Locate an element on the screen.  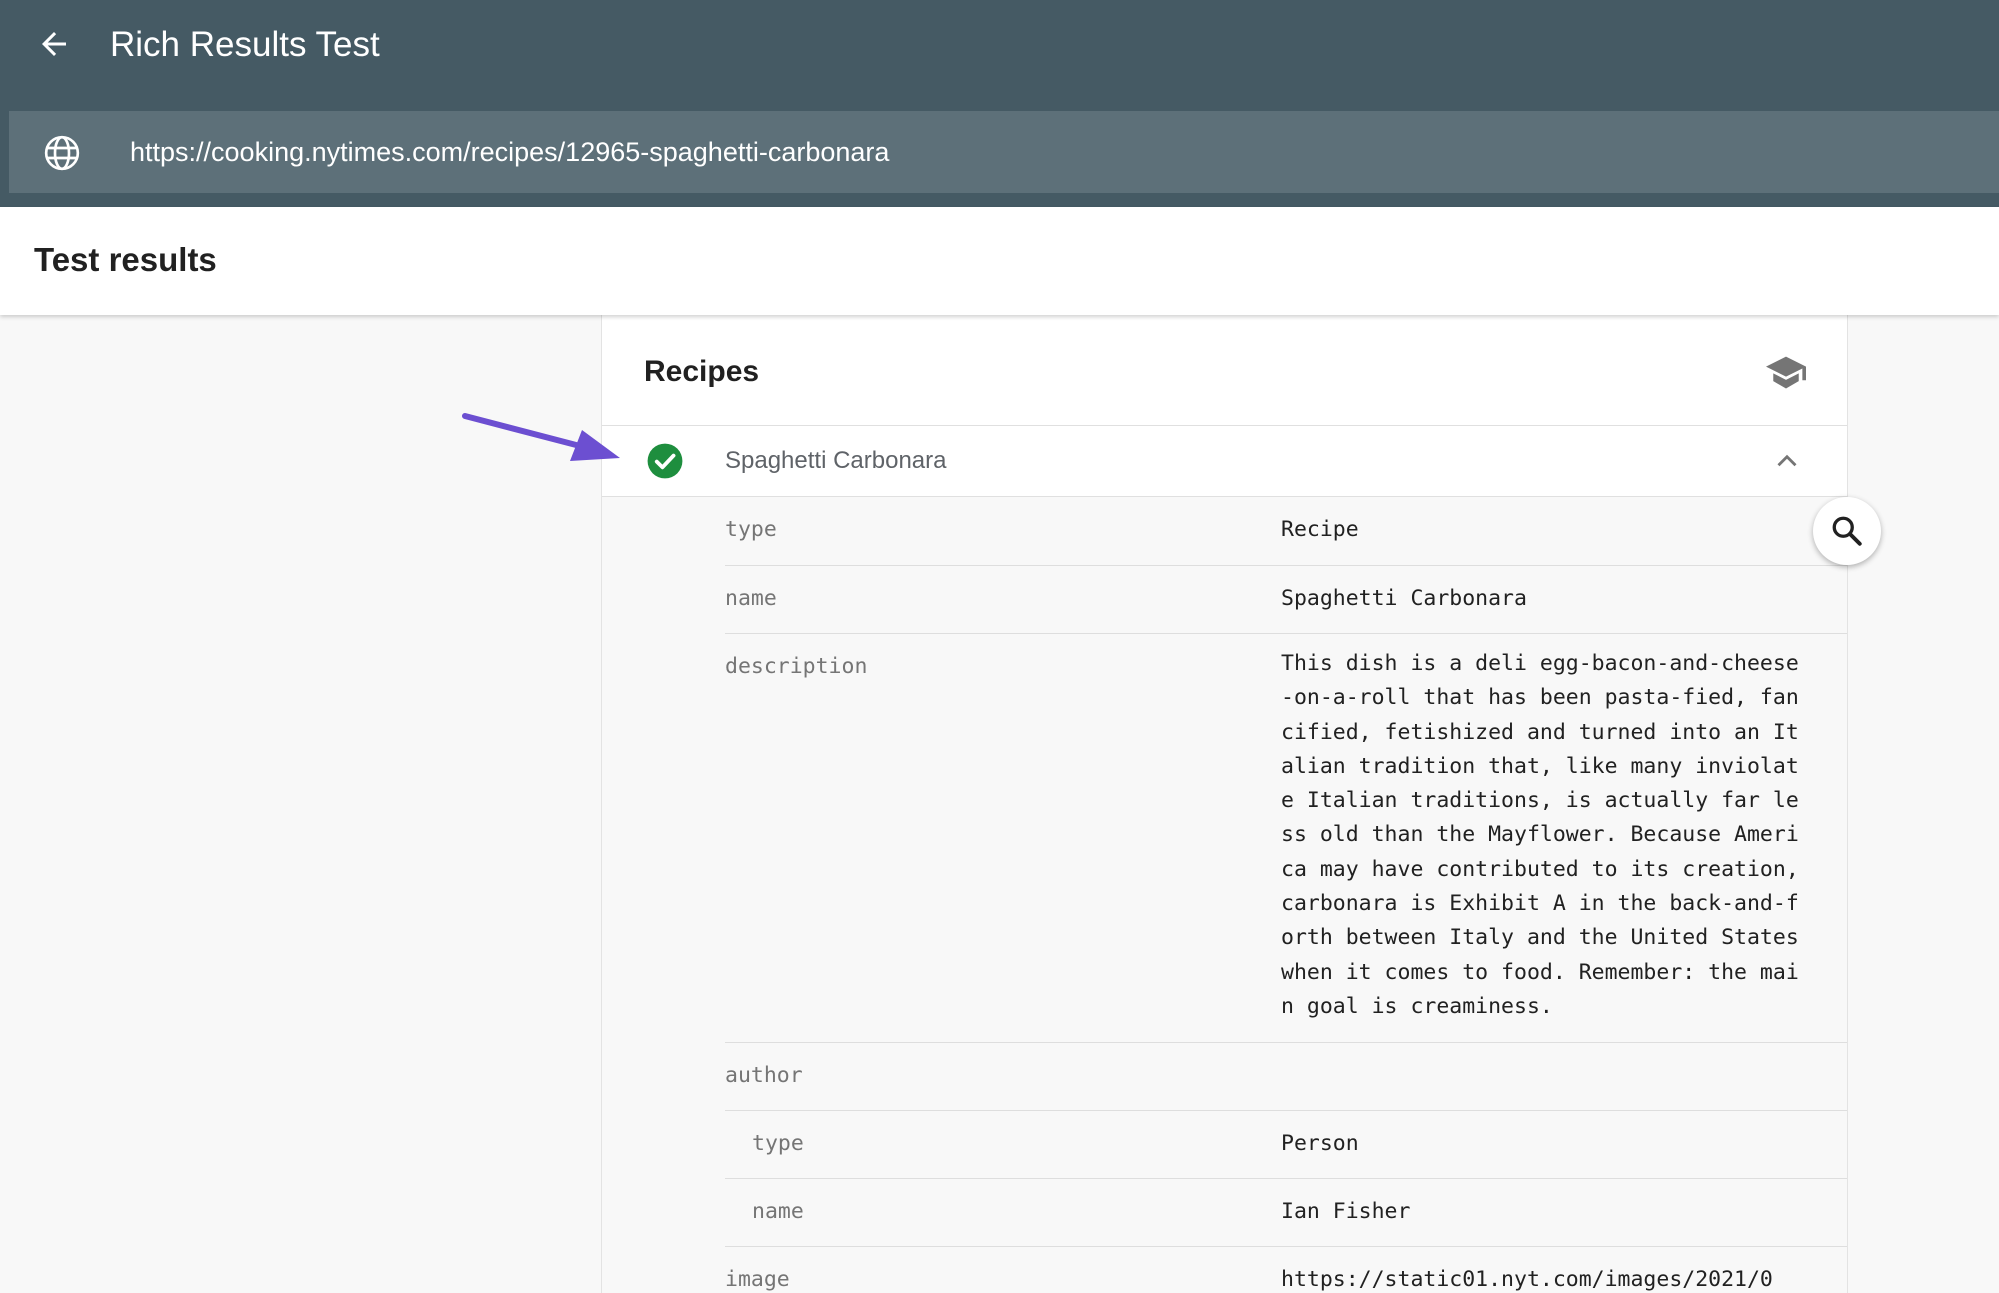
arrow-back-icon is located at coordinates (54, 44).